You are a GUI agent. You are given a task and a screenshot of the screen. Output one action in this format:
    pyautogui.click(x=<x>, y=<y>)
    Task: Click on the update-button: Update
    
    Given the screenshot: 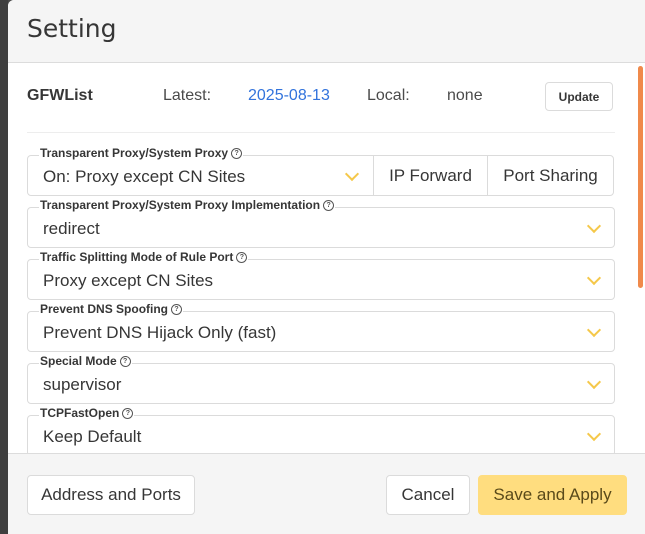 What is the action you would take?
    pyautogui.click(x=579, y=96)
    